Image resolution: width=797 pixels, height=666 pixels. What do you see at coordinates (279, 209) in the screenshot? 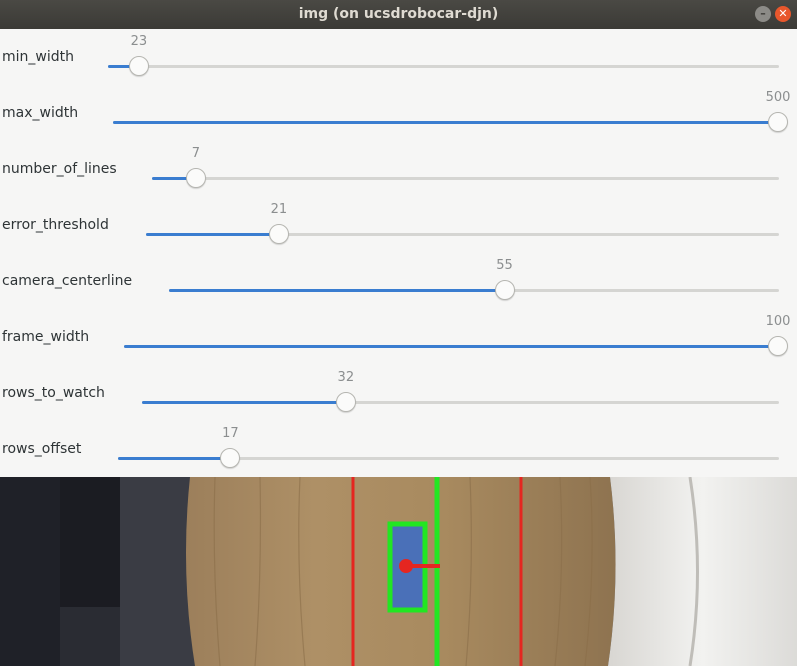
I see `slider-value: 21` at bounding box center [279, 209].